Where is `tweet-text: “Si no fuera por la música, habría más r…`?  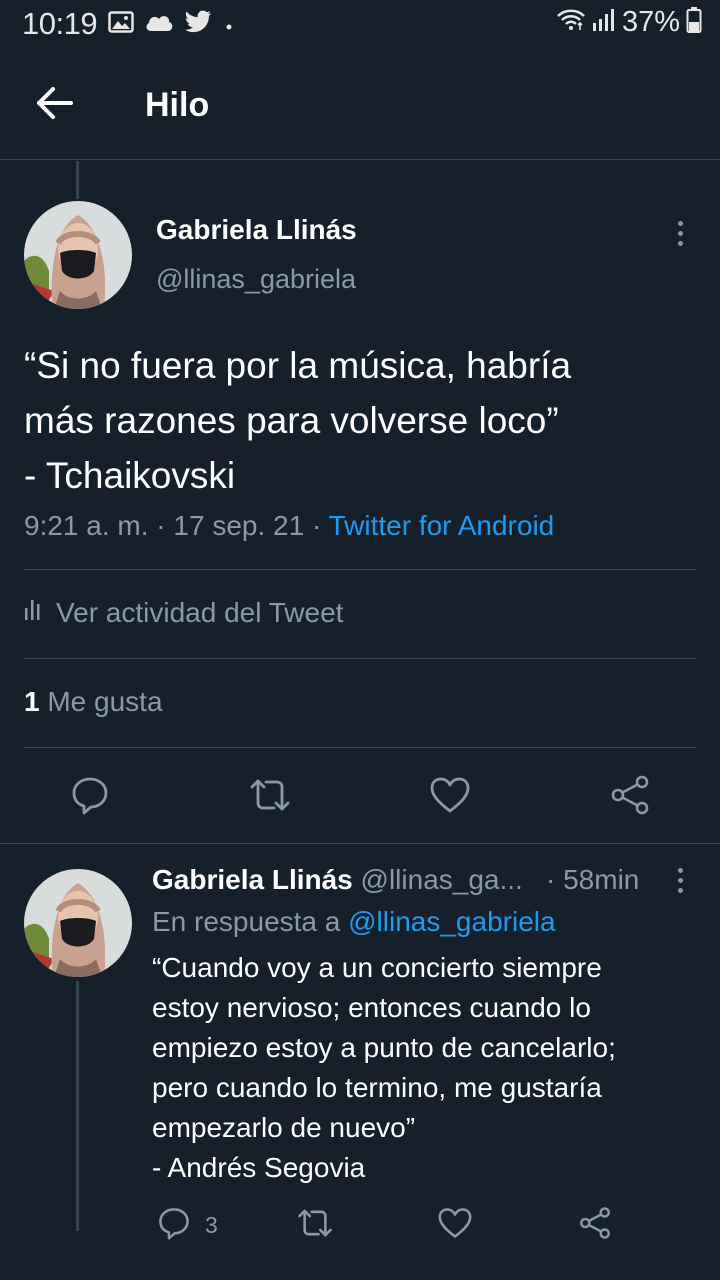 tweet-text: “Si no fuera por la música, habría más r… is located at coordinates (298, 420).